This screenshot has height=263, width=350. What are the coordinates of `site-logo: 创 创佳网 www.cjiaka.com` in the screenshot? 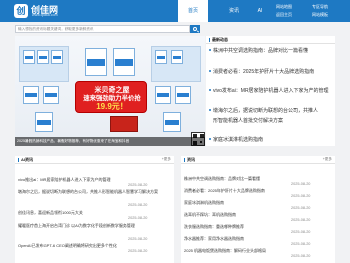 It's located at (45, 11).